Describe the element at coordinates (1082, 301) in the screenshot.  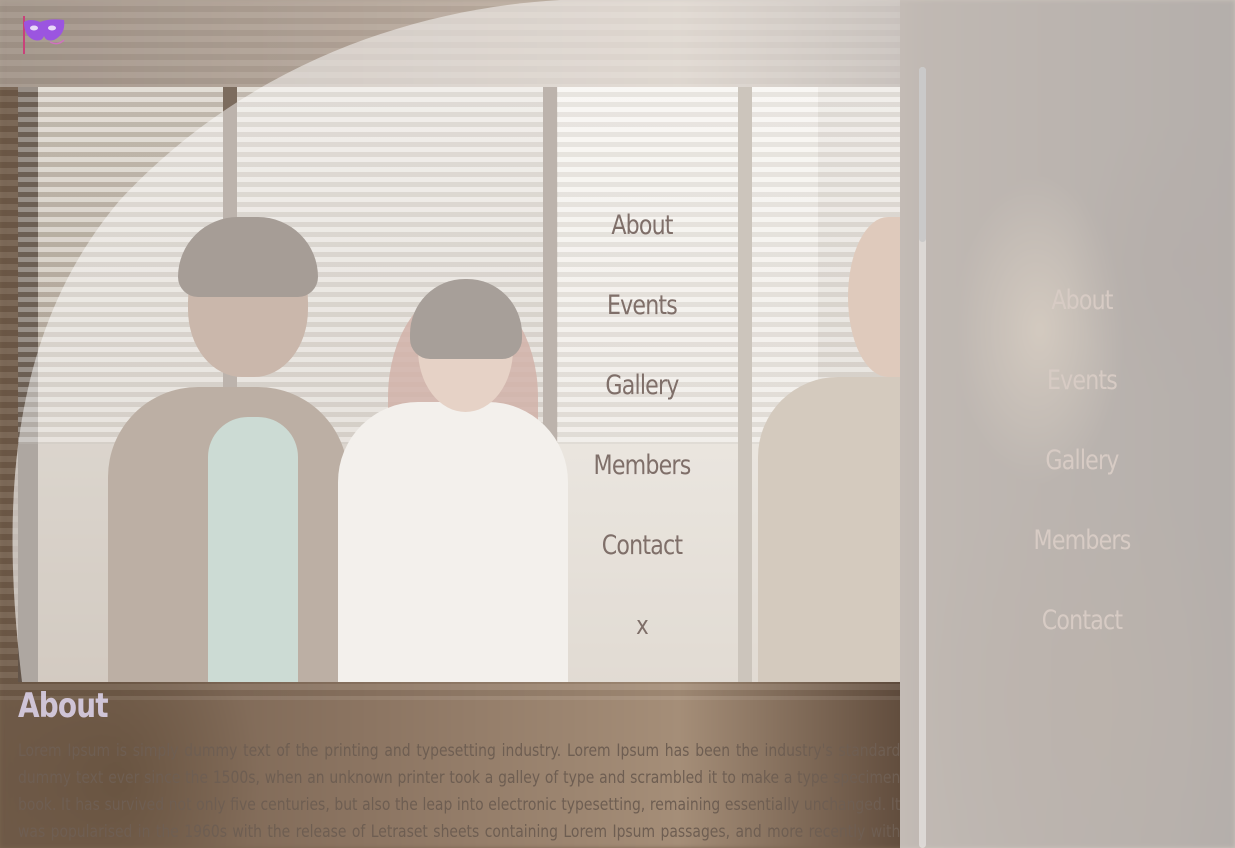
I see `side-menu-item-about: About` at that location.